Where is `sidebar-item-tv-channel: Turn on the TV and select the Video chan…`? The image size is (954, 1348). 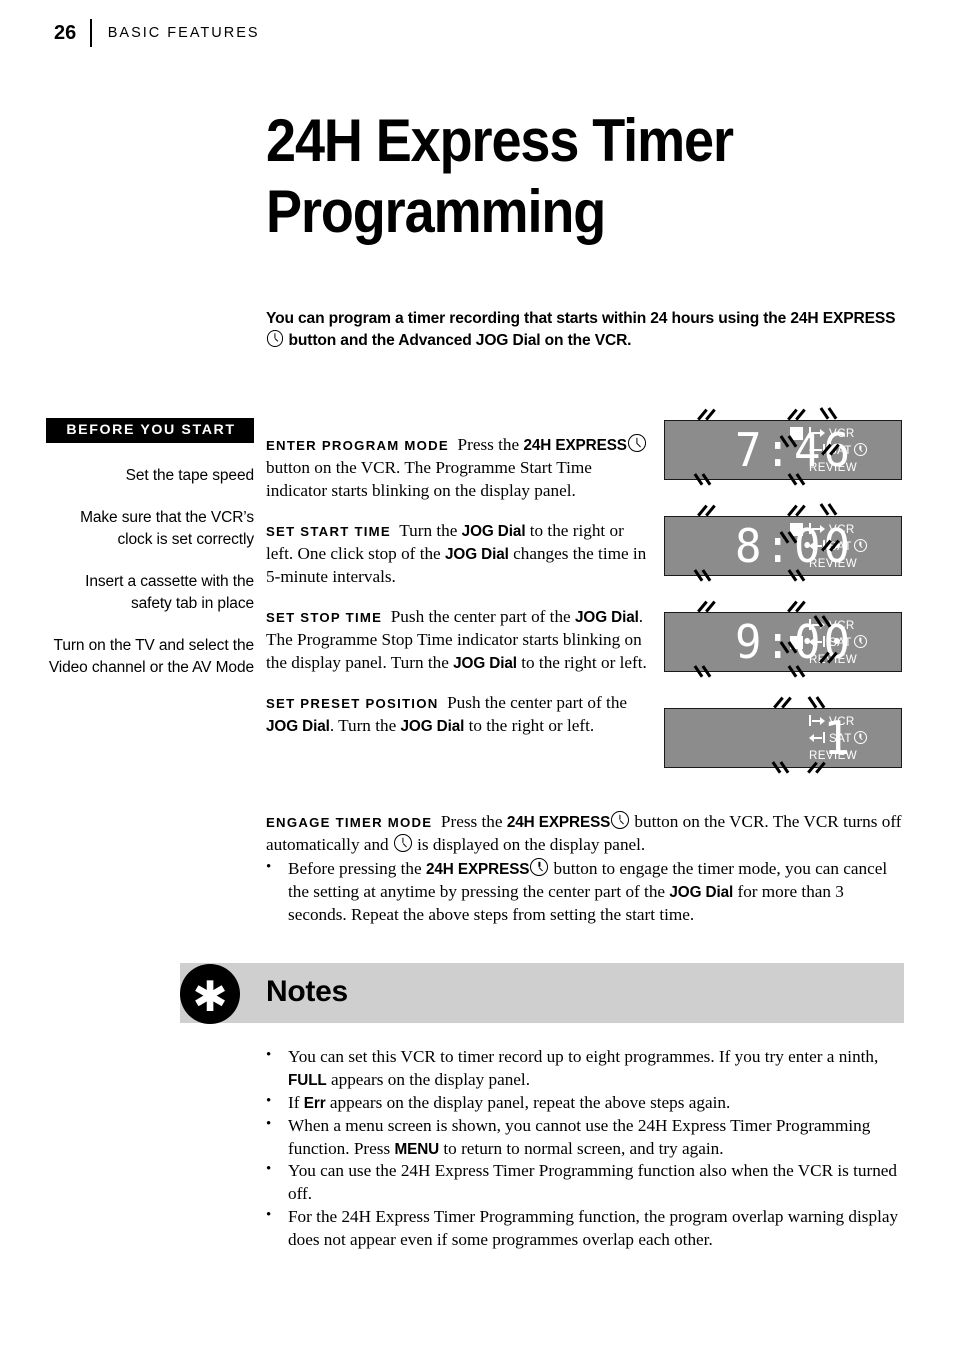 sidebar-item-tv-channel: Turn on the TV and select the Video chan… is located at coordinates (151, 656).